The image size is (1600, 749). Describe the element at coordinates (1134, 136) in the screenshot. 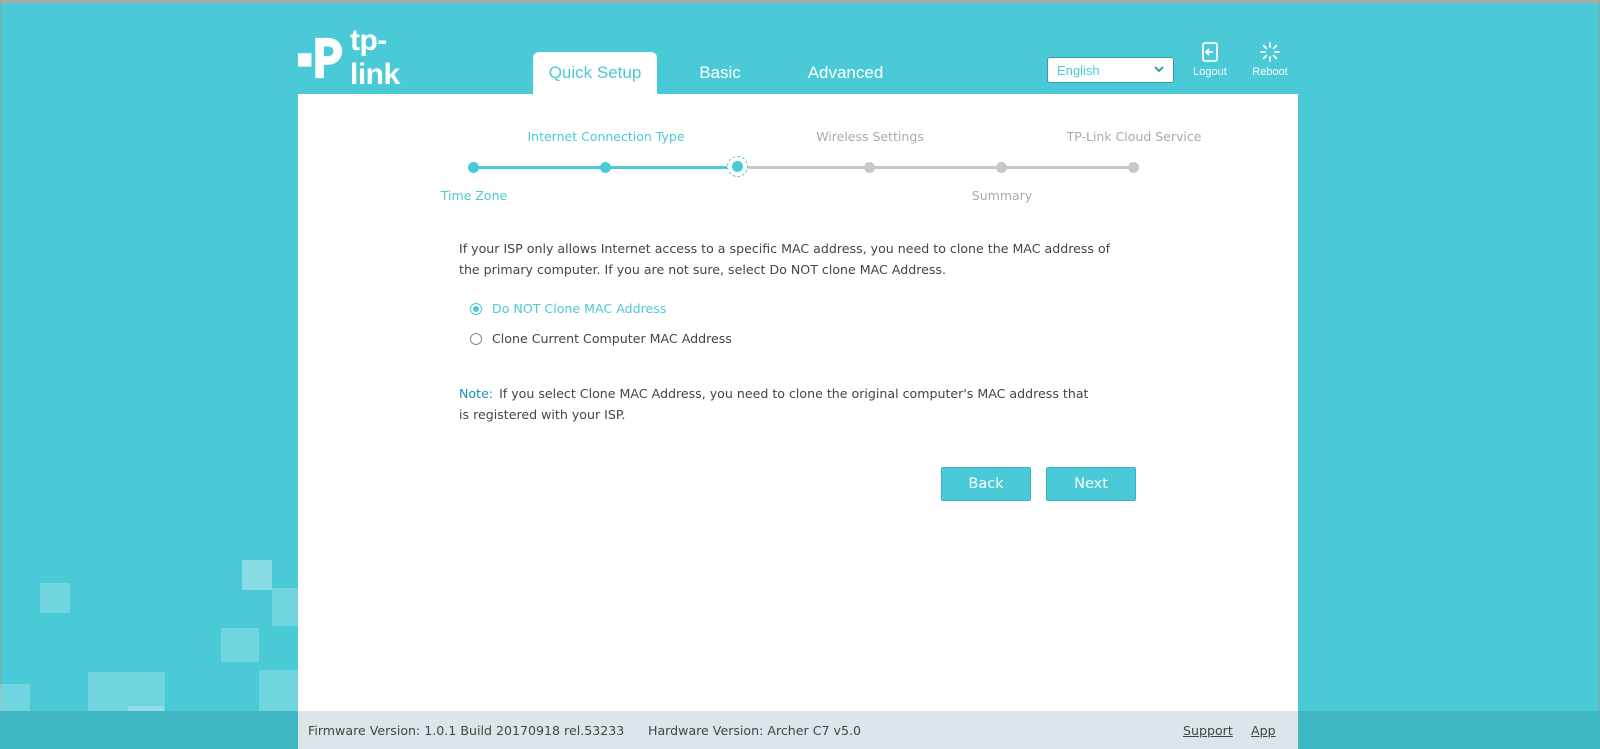

I see `step-label-tp-link-cloud-service: TP-Link Cloud Service` at that location.